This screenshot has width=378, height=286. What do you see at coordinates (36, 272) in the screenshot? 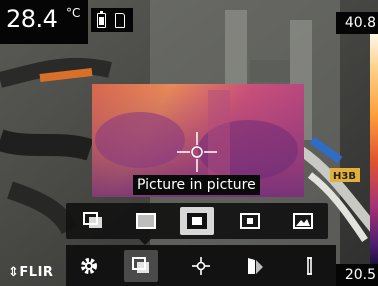
I see `flir-logo-text: FLIR` at bounding box center [36, 272].